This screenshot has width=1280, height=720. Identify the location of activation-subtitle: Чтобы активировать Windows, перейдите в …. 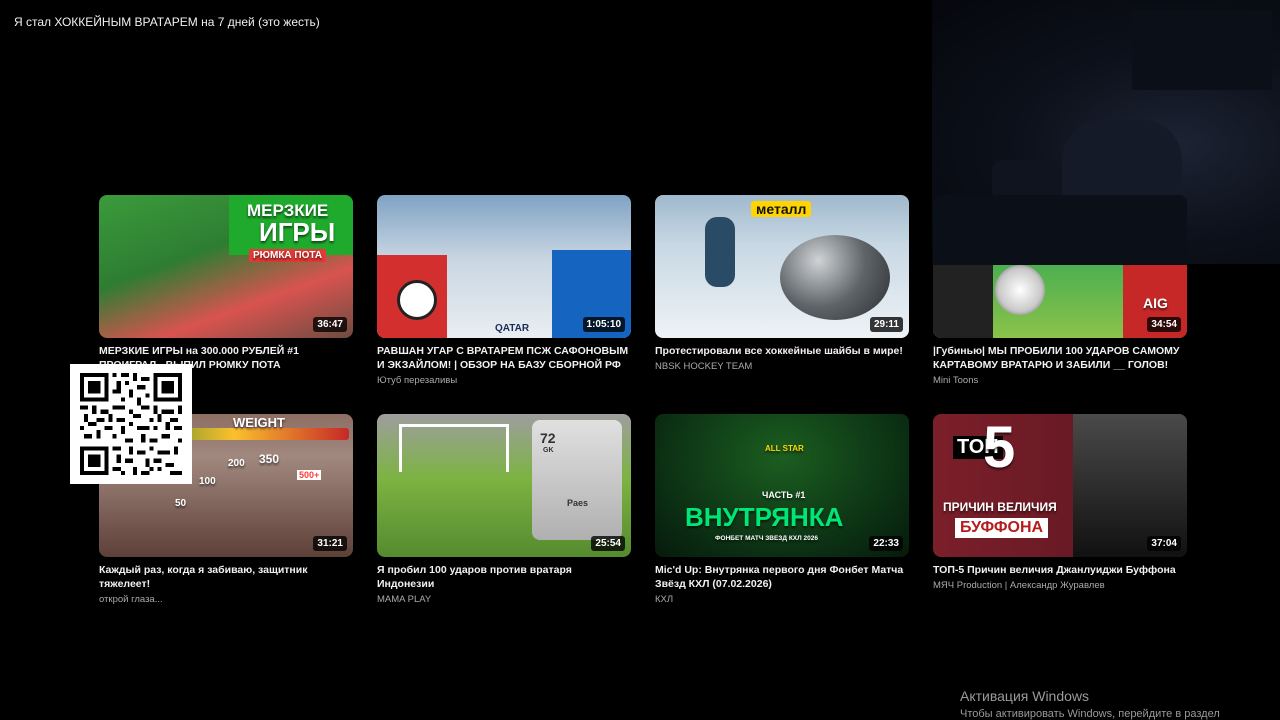
(1090, 714).